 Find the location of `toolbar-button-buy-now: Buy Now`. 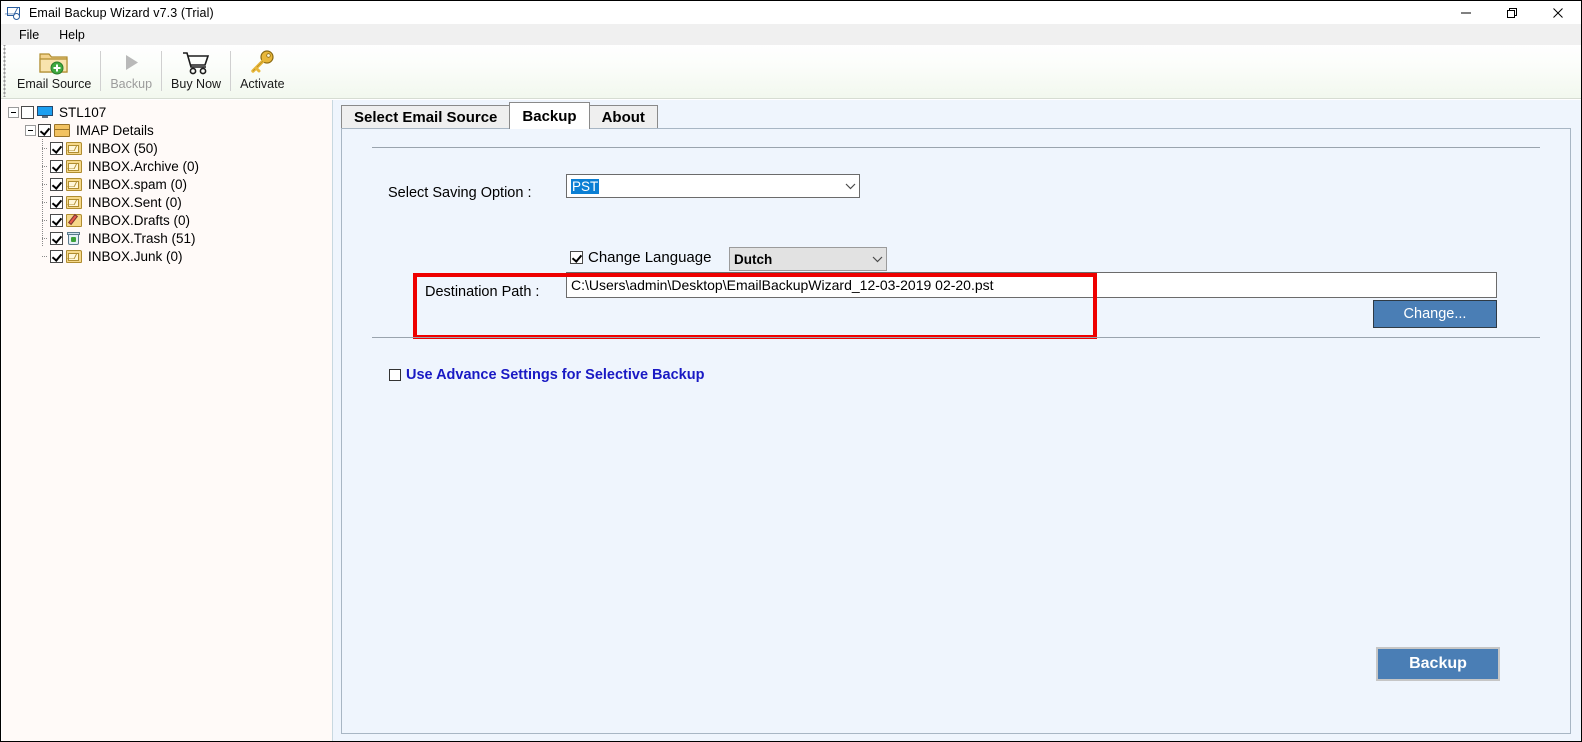

toolbar-button-buy-now: Buy Now is located at coordinates (196, 71).